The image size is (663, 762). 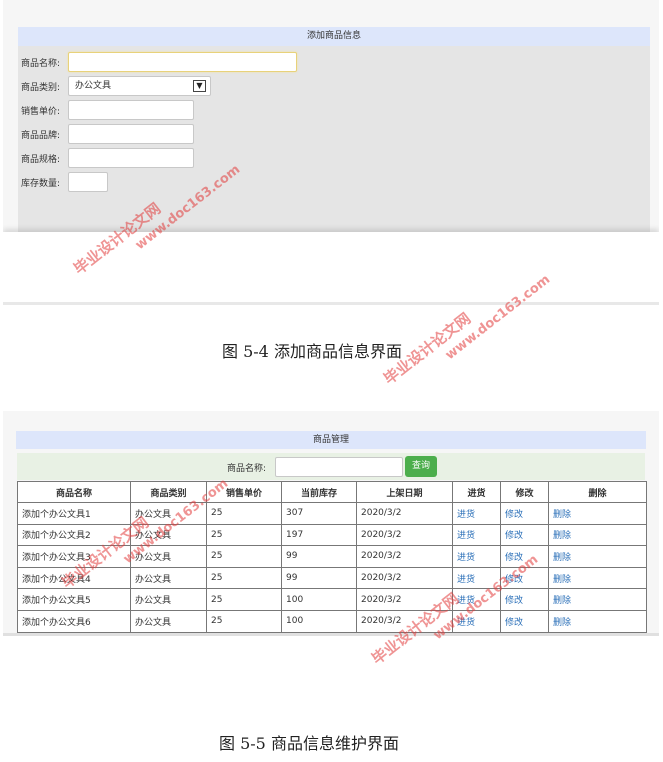 I want to click on stock-input, so click(x=88, y=182).